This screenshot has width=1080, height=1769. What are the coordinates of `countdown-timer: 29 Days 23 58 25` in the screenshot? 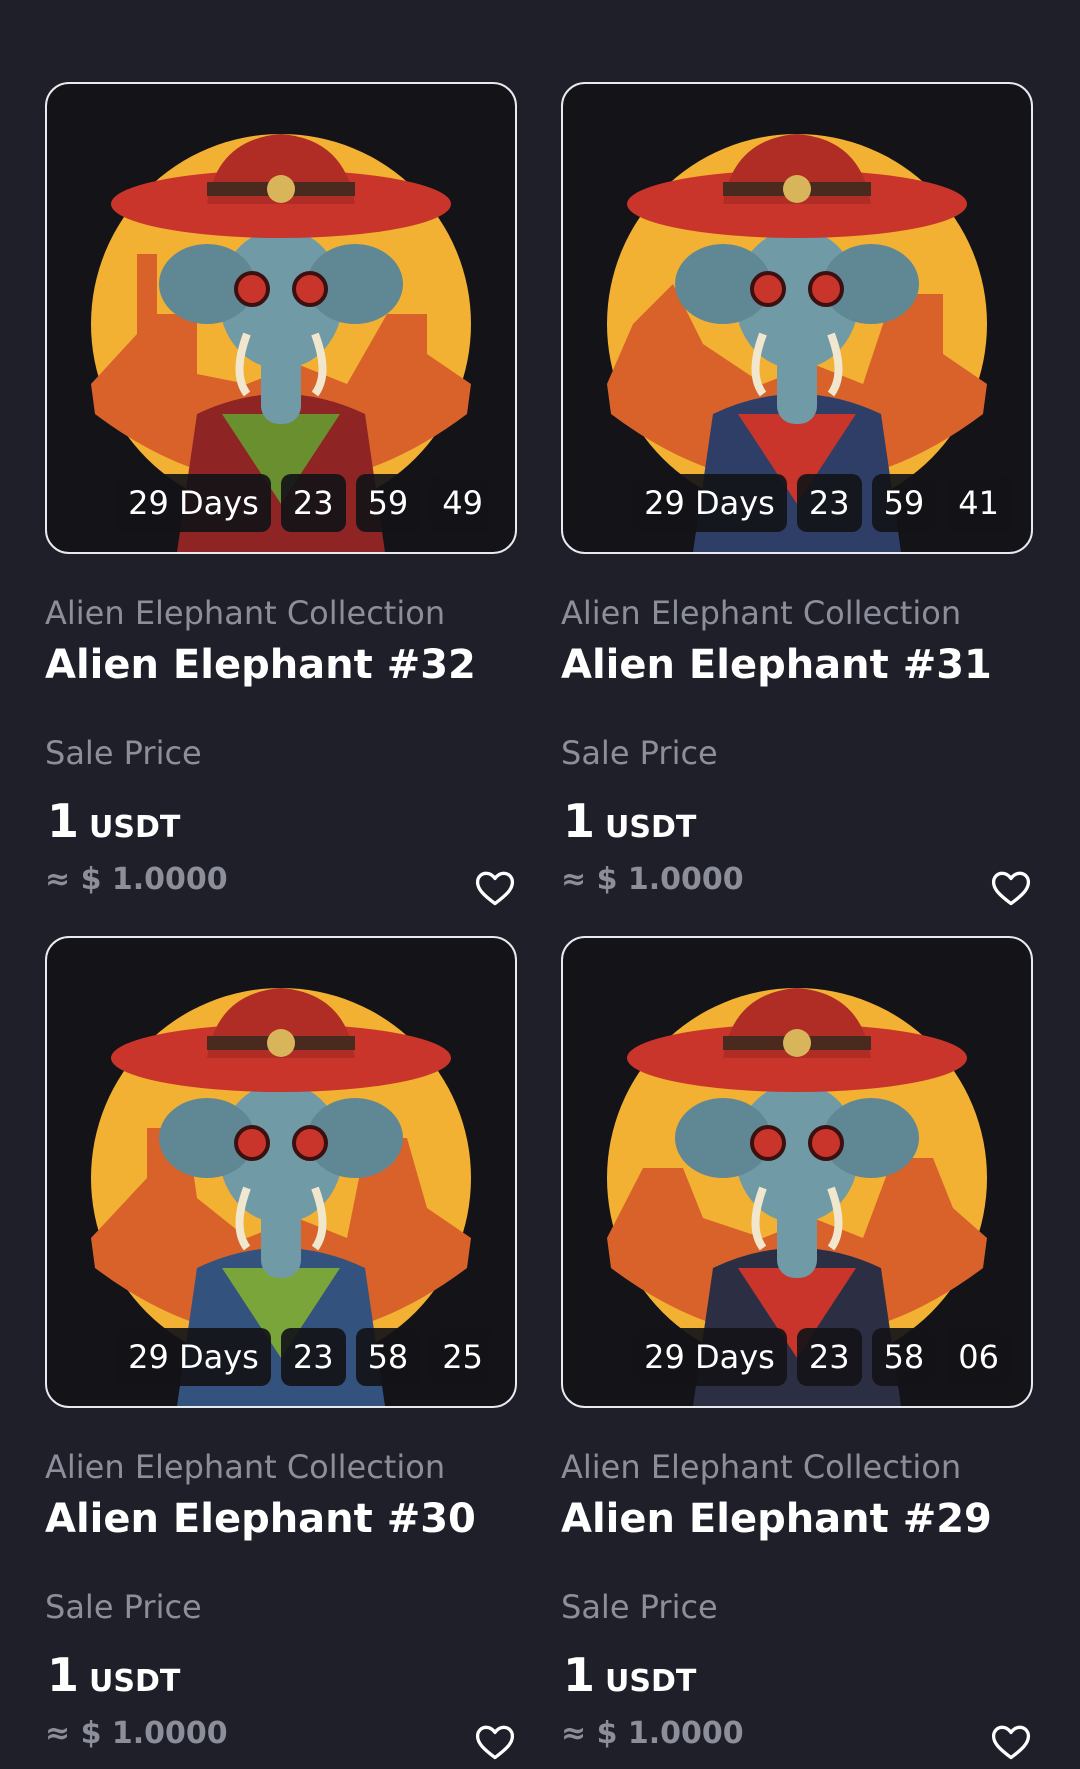 It's located at (305, 1357).